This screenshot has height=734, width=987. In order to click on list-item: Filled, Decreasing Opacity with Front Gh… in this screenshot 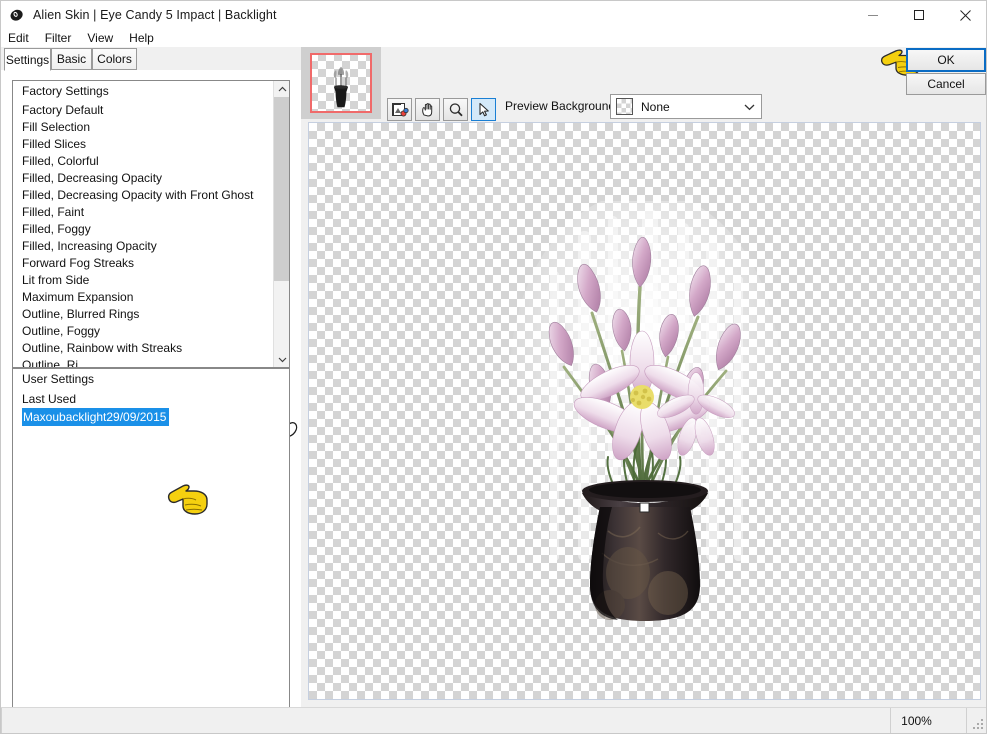, I will do `click(143, 195)`.